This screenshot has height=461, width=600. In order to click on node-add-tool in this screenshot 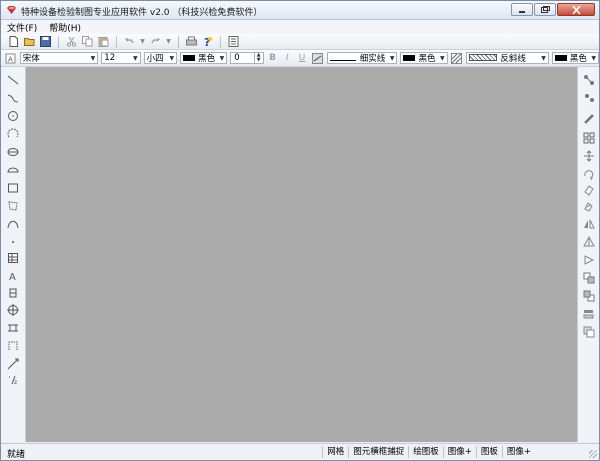, I will do `click(589, 98)`.